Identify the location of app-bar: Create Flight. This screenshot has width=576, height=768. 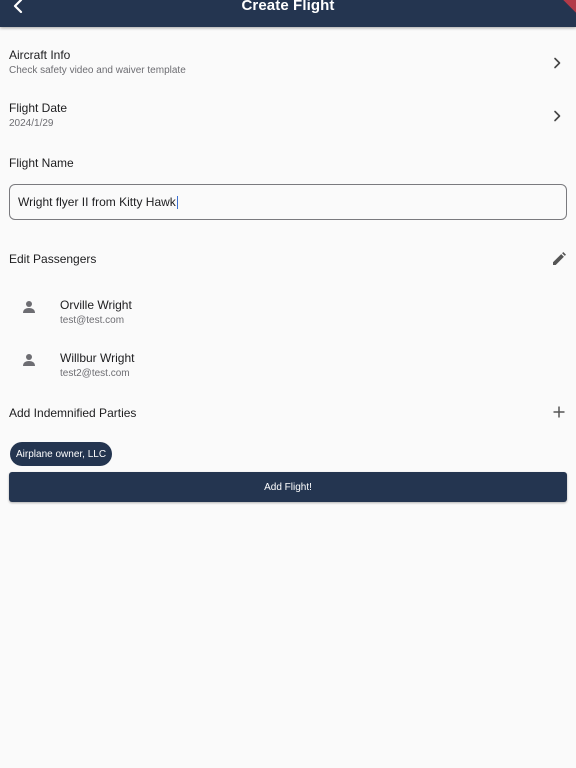
(288, 13).